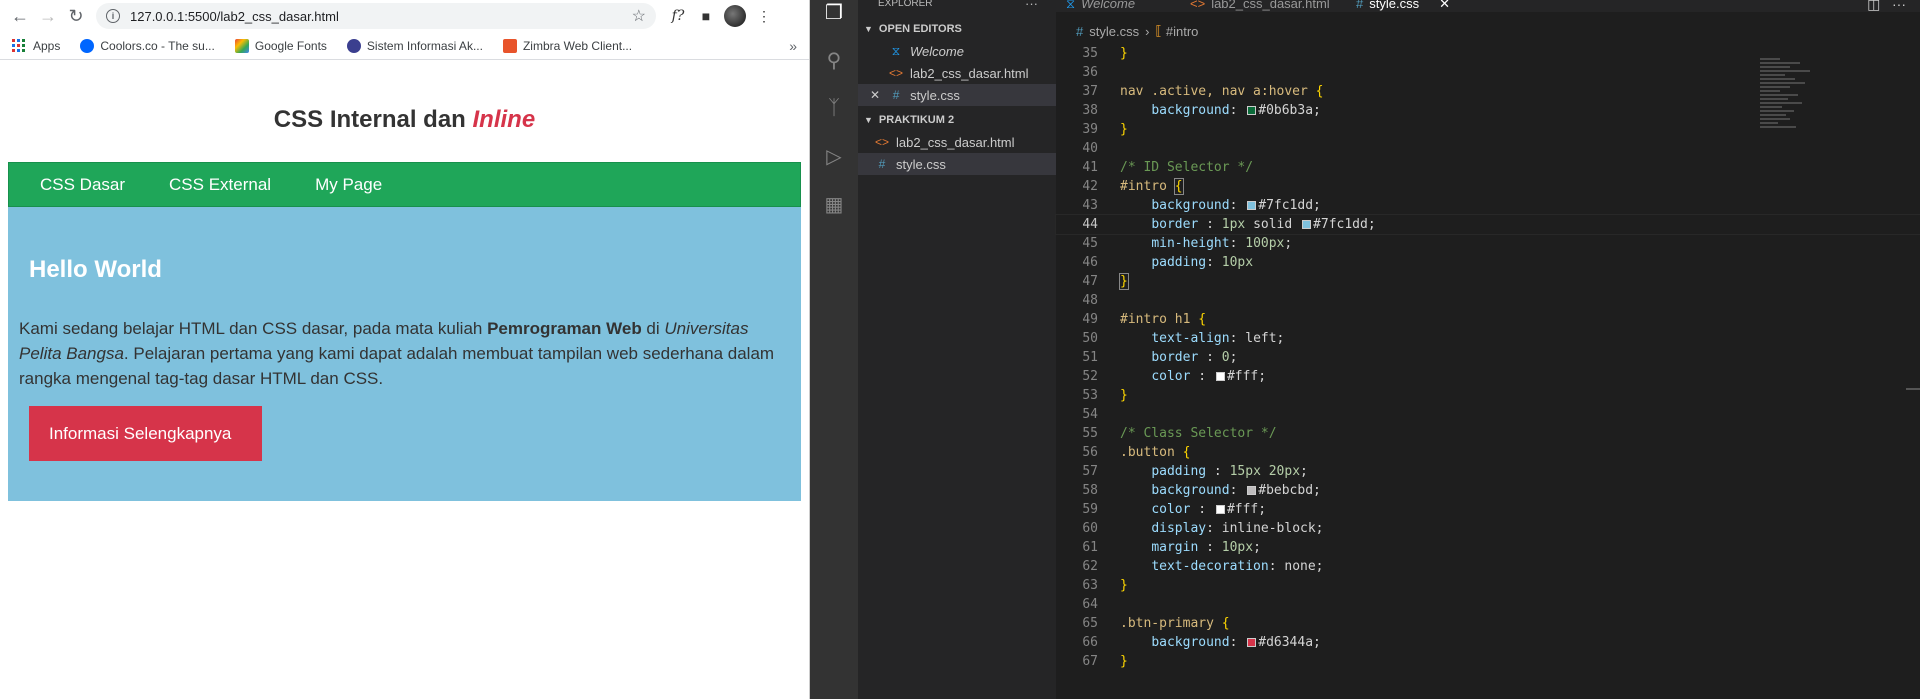 The height and width of the screenshot is (699, 1920). Describe the element at coordinates (1270, 5) in the screenshot. I see `tab-label: lab2_css_dasar.html` at that location.